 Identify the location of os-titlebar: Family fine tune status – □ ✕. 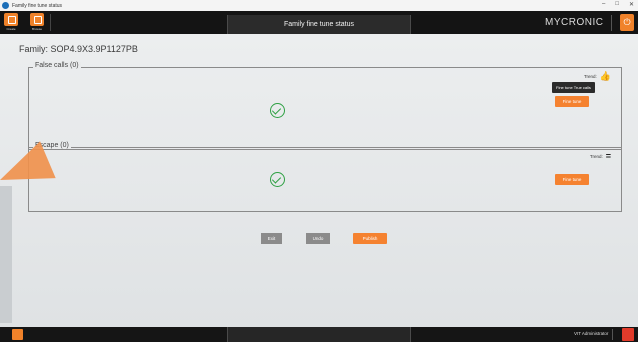
(319, 5).